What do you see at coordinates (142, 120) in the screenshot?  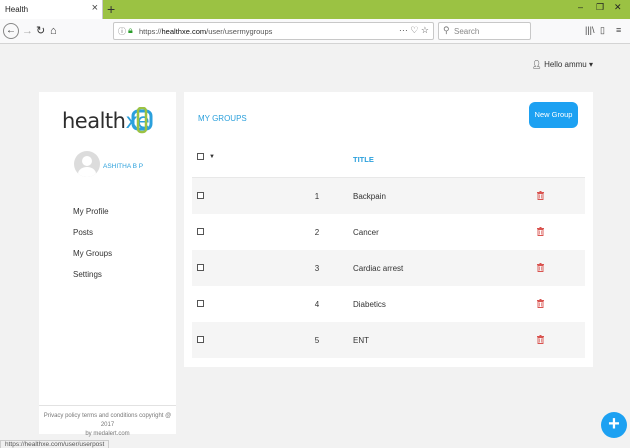 I see `logo-mark-icon` at bounding box center [142, 120].